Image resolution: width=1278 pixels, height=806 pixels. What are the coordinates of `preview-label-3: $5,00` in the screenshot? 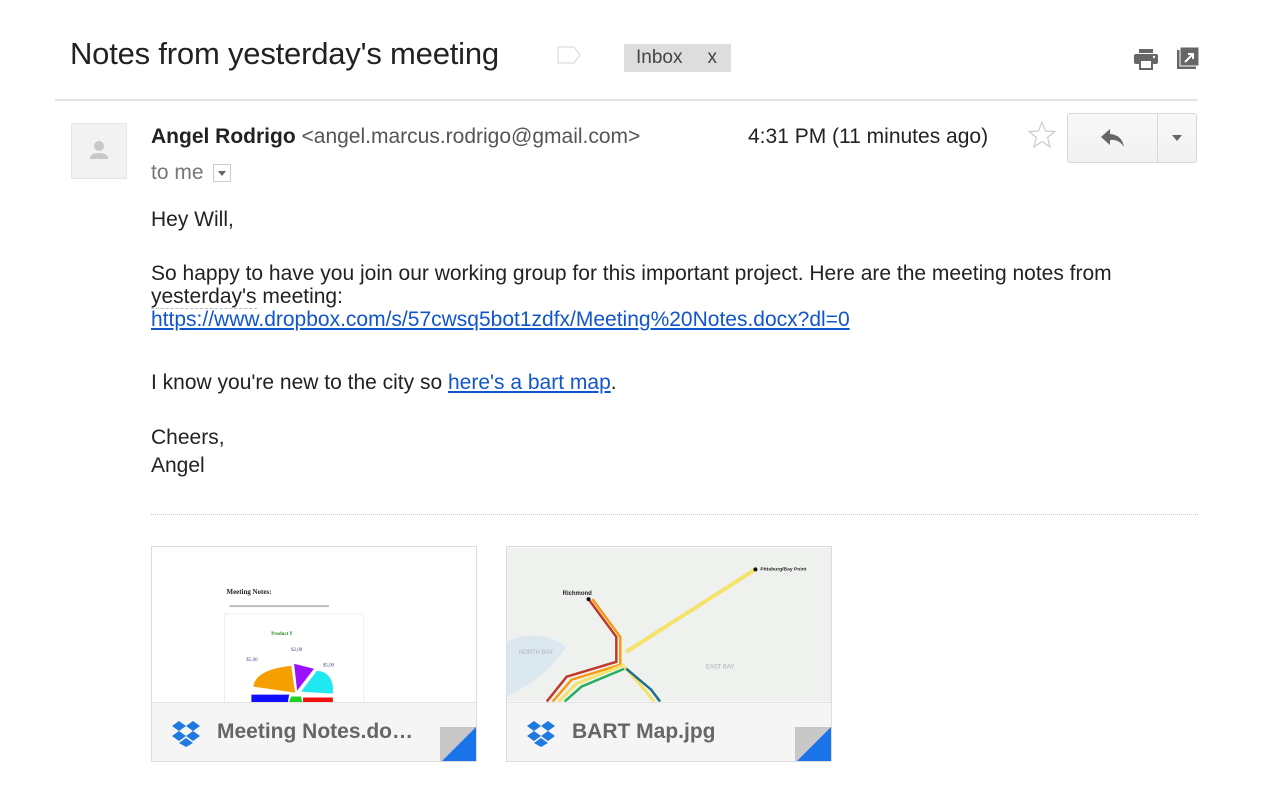 It's located at (329, 666).